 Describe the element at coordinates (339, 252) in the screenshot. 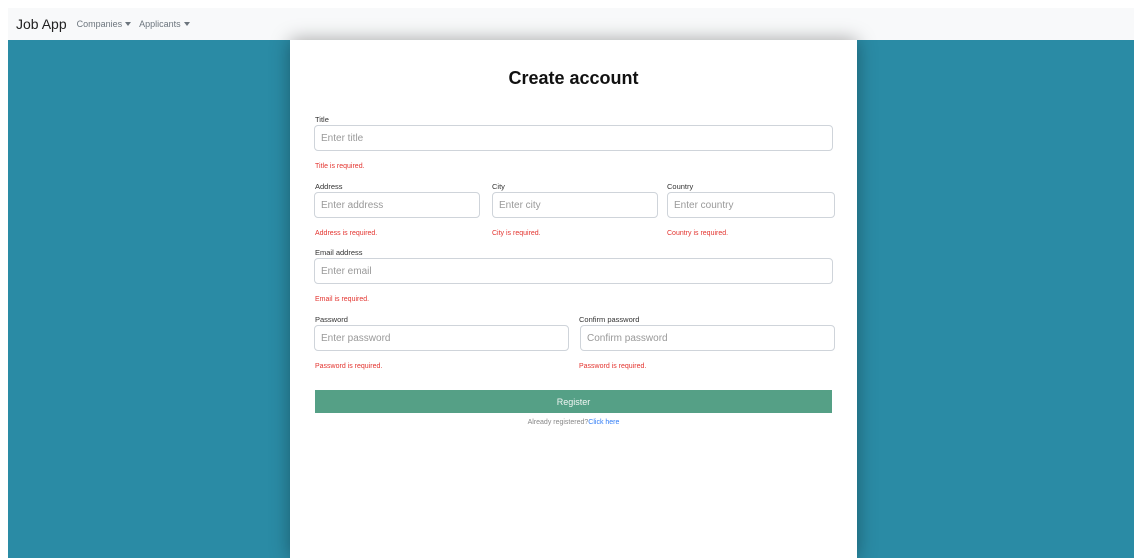

I see `email-label: Email address` at that location.